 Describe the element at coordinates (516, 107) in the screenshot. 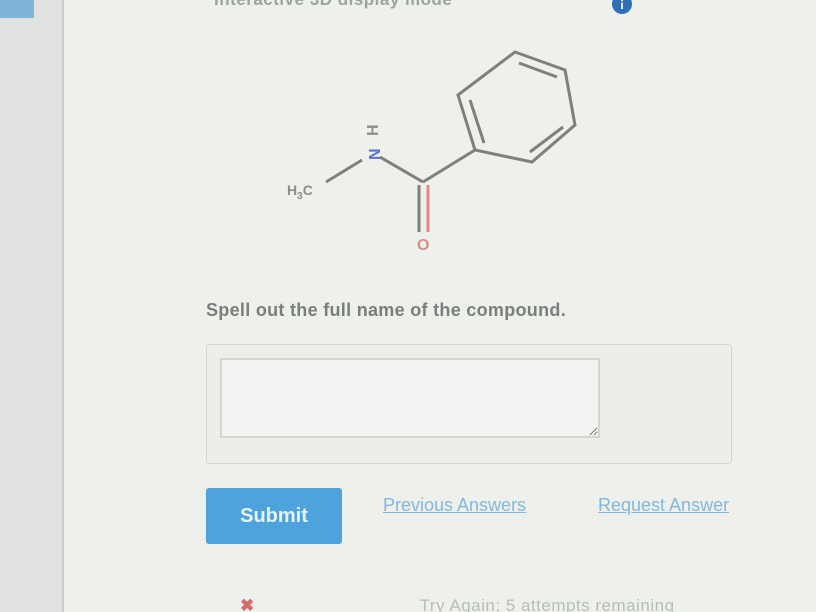

I see `benzene-ring` at that location.